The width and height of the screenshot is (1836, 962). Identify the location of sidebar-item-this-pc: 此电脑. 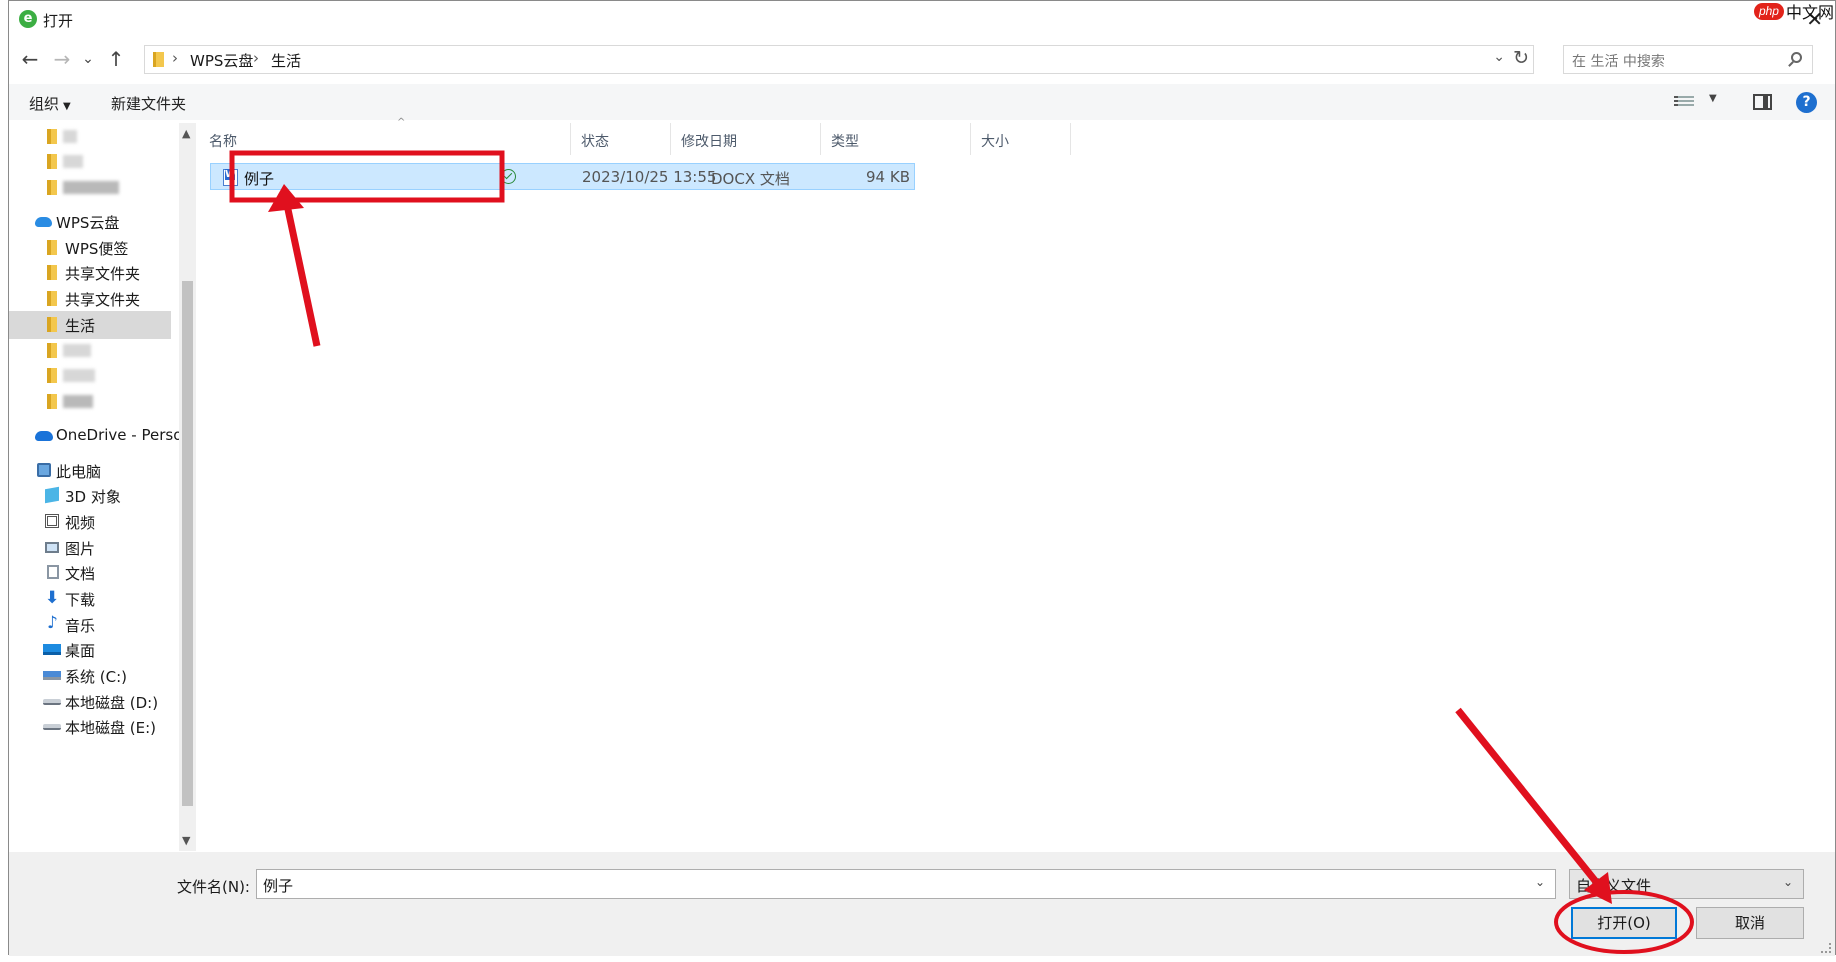
(90, 471).